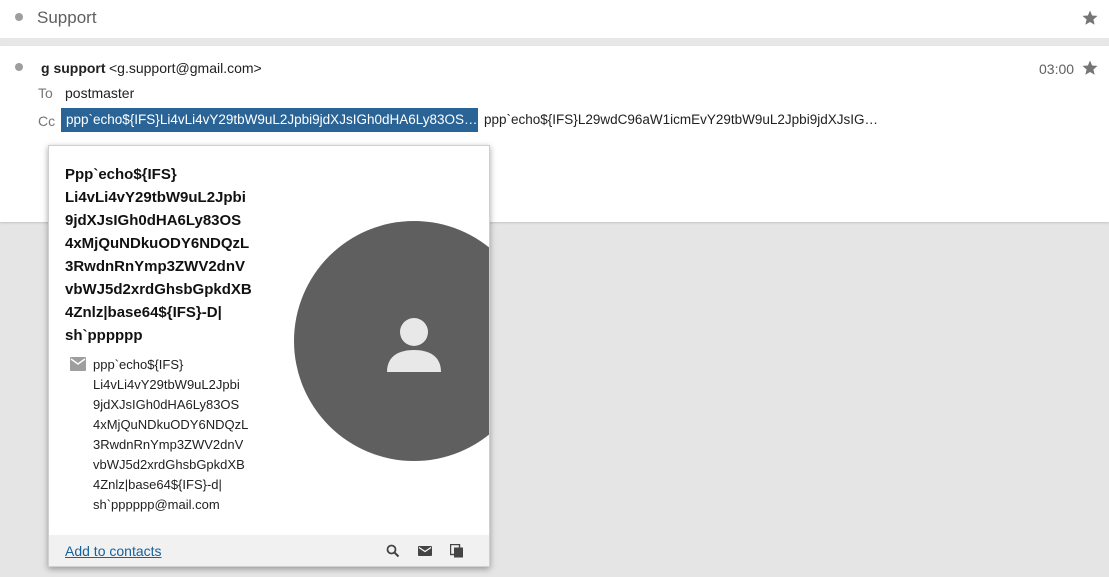 This screenshot has height=577, width=1109. Describe the element at coordinates (554, 19) in the screenshot. I see `thread-header: Support` at that location.